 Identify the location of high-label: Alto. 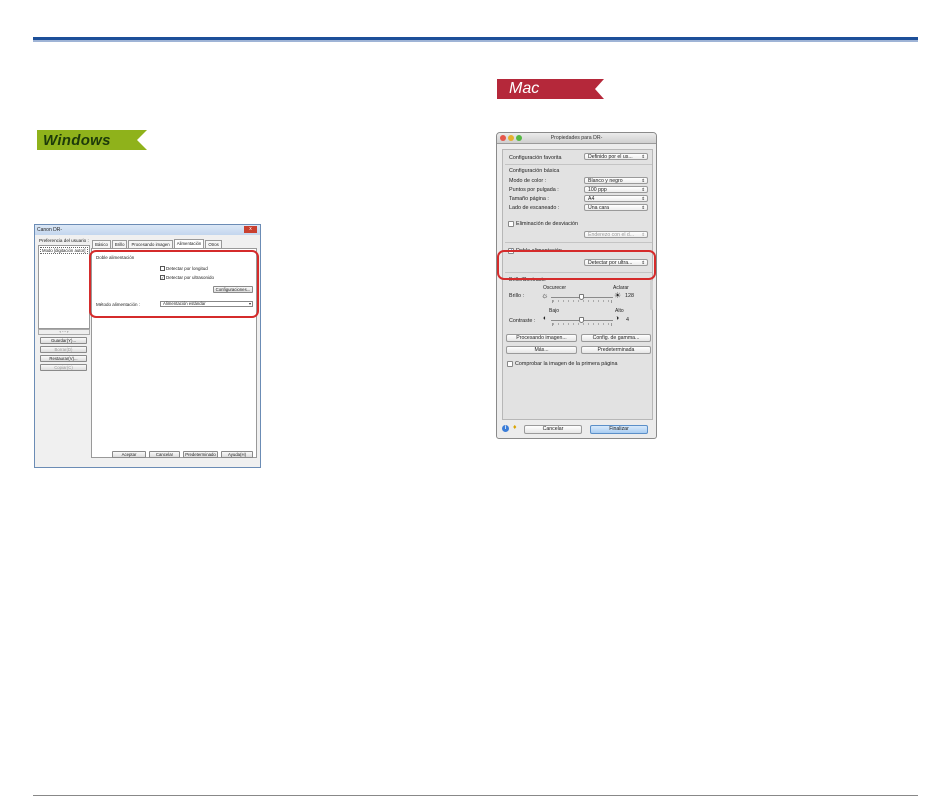
(619, 311).